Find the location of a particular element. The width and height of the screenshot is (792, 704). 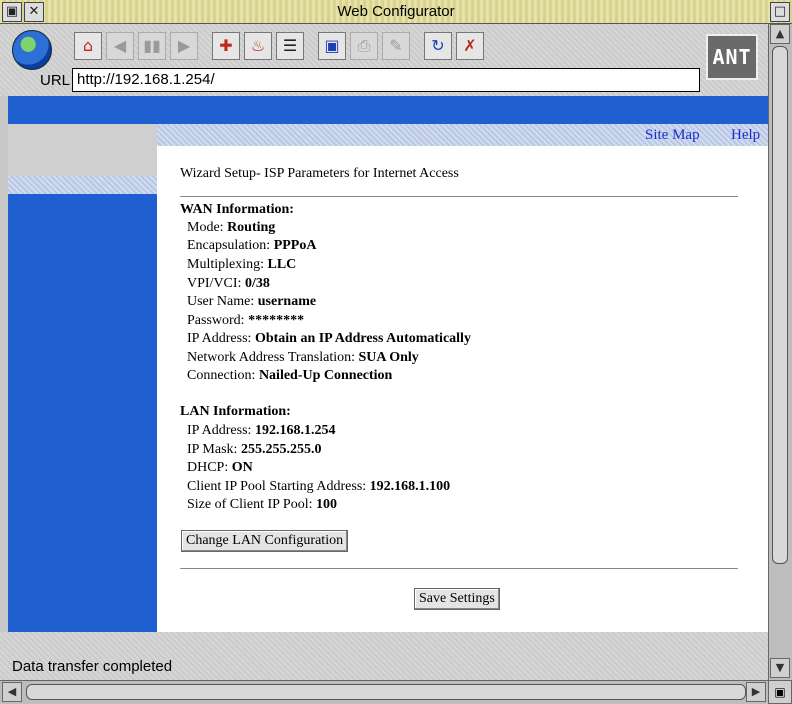

lan-row-ip-address: IP Address: 192.168.1.254 is located at coordinates (261, 430).